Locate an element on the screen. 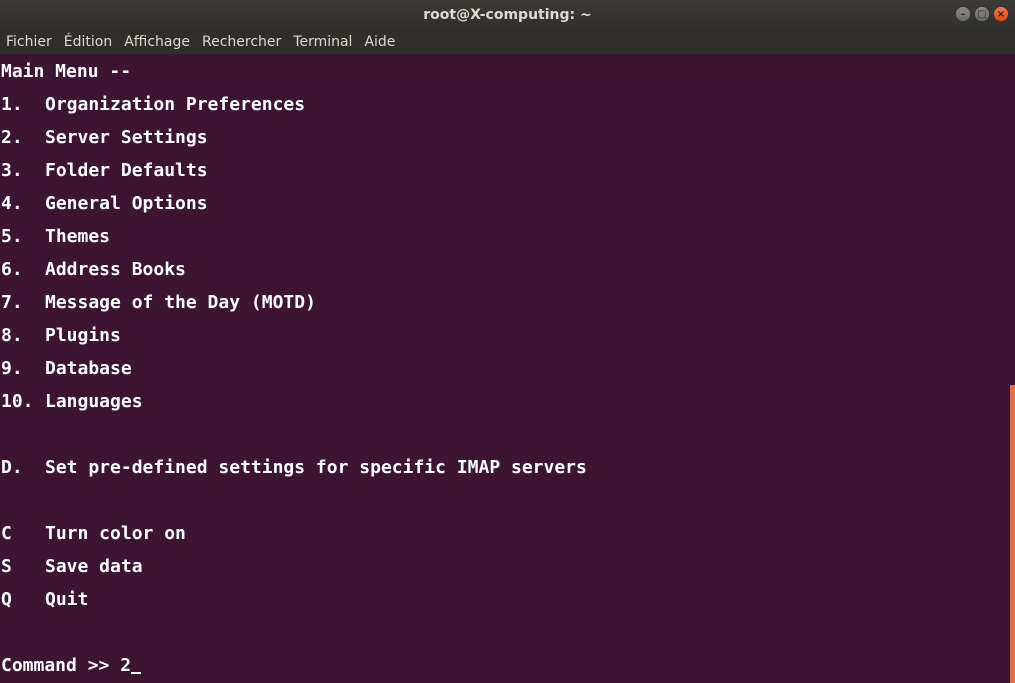  close-button: × is located at coordinates (1001, 14).